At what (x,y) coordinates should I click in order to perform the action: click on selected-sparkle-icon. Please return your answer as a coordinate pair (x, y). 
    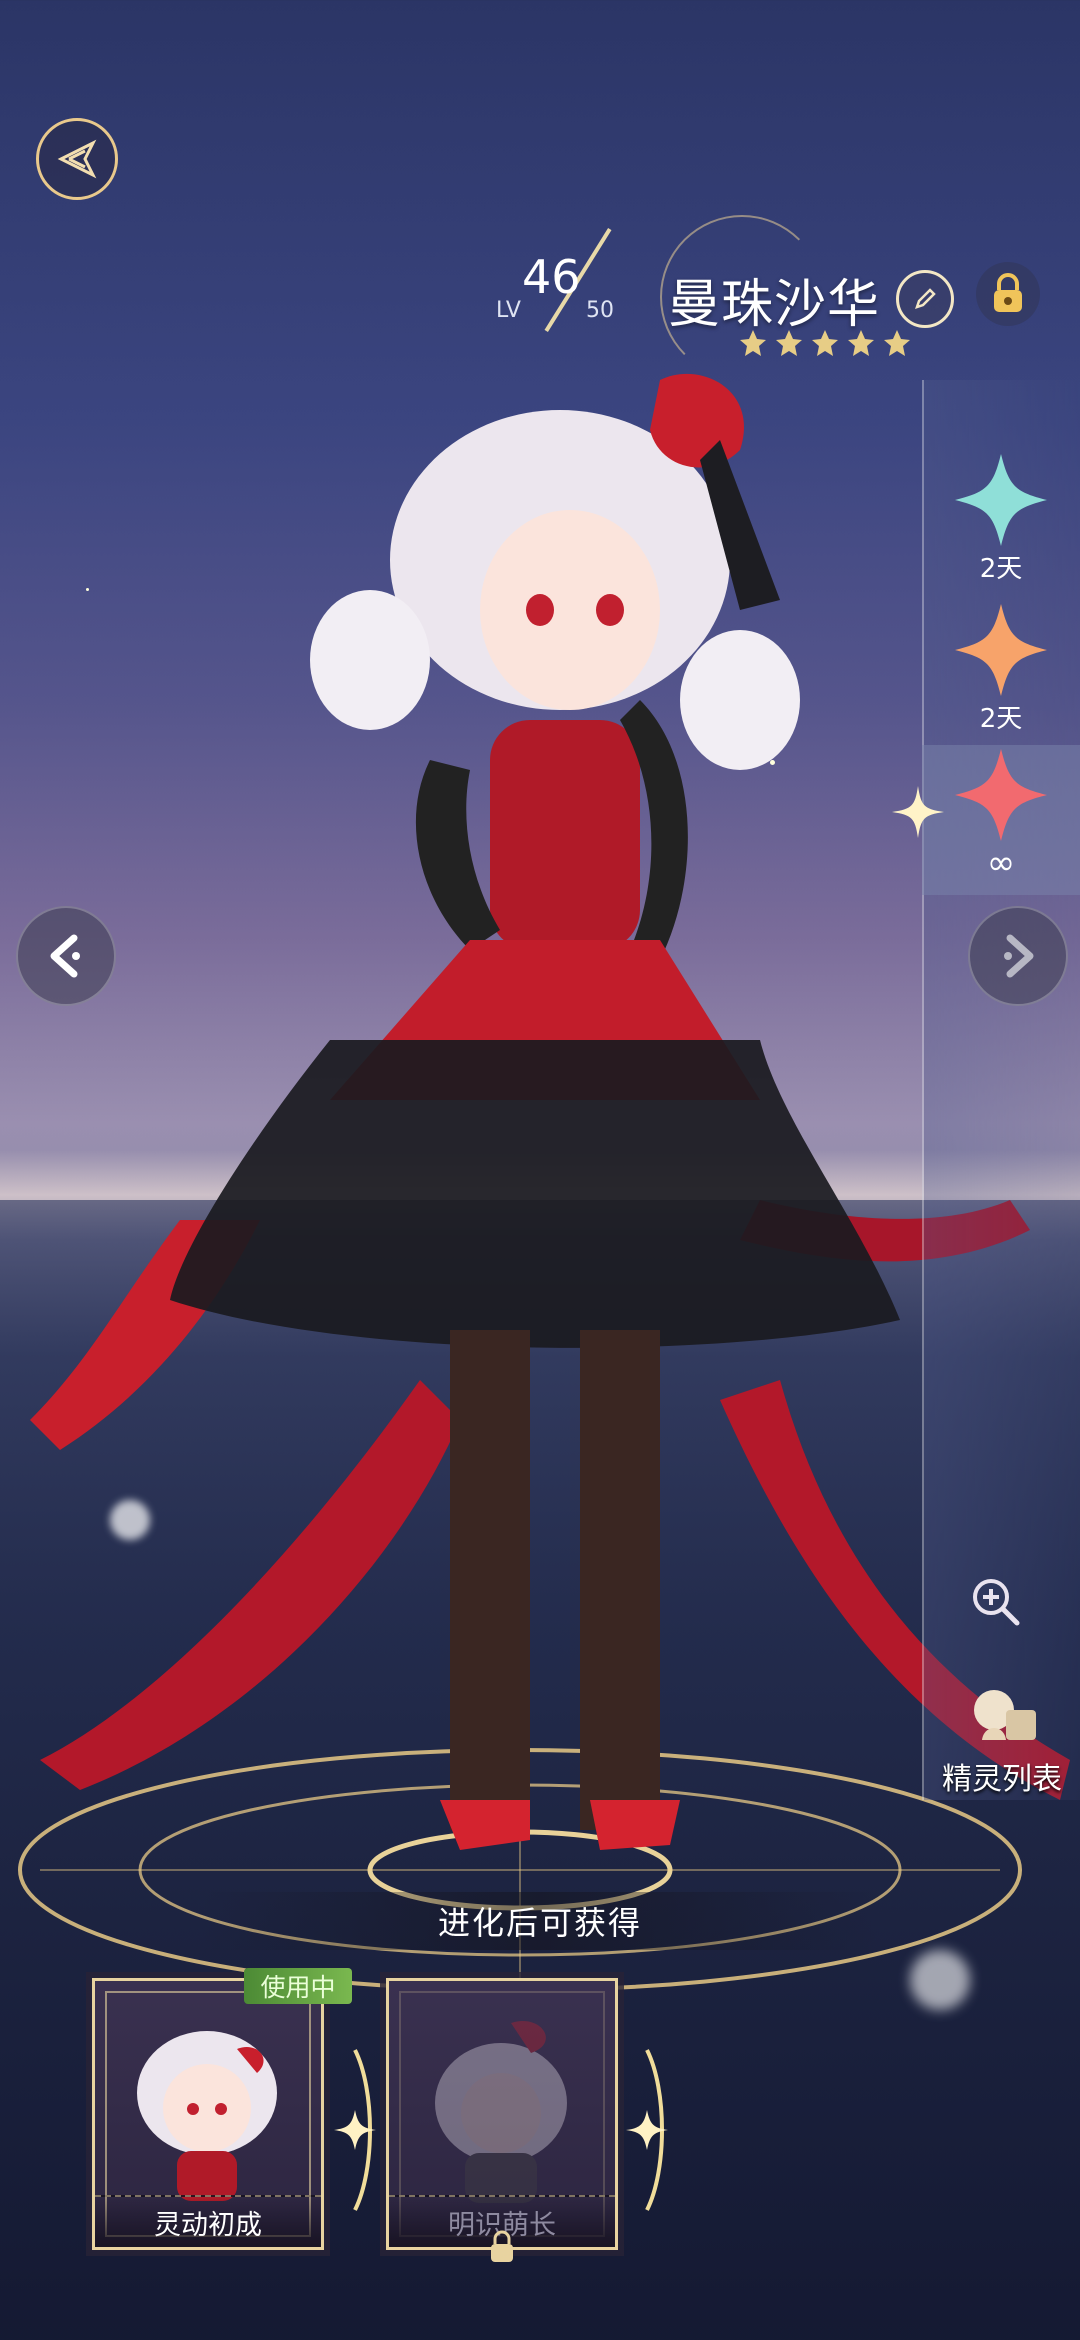
    Looking at the image, I should click on (918, 812).